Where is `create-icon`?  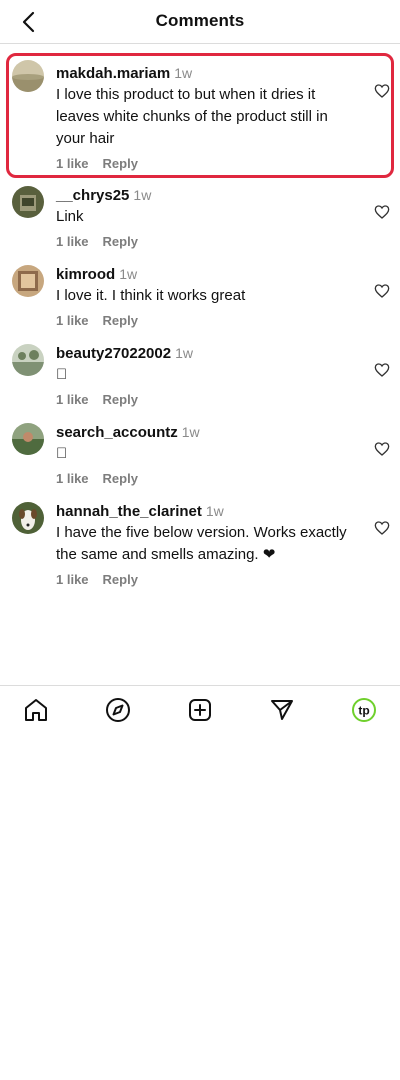 create-icon is located at coordinates (200, 710).